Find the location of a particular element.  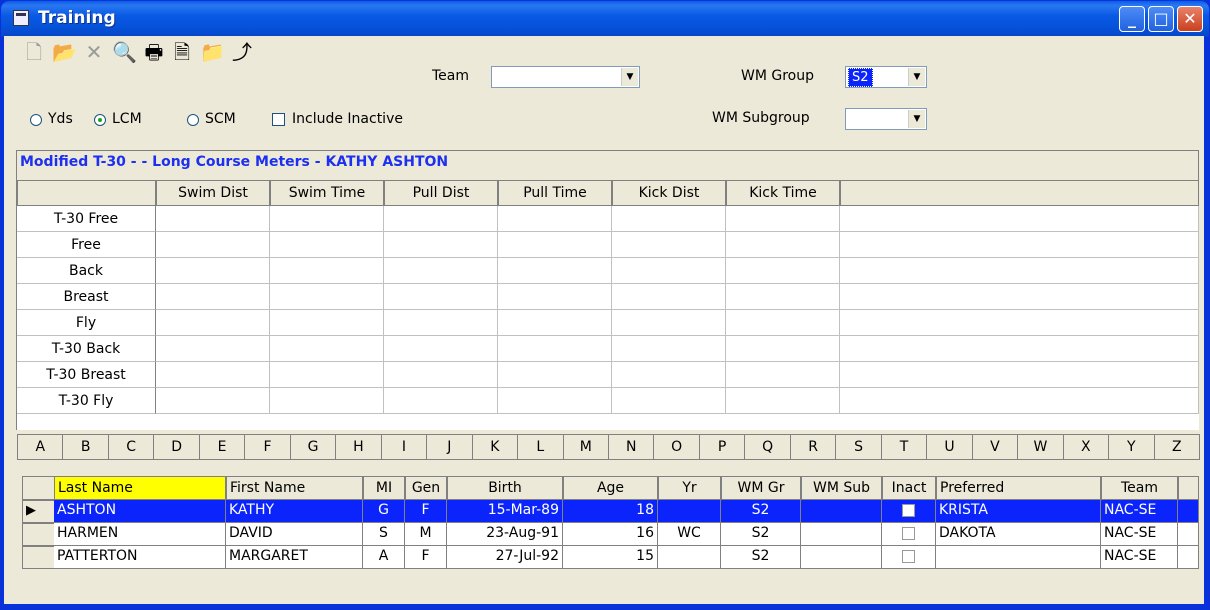

alpha-button-u: U is located at coordinates (949, 447).